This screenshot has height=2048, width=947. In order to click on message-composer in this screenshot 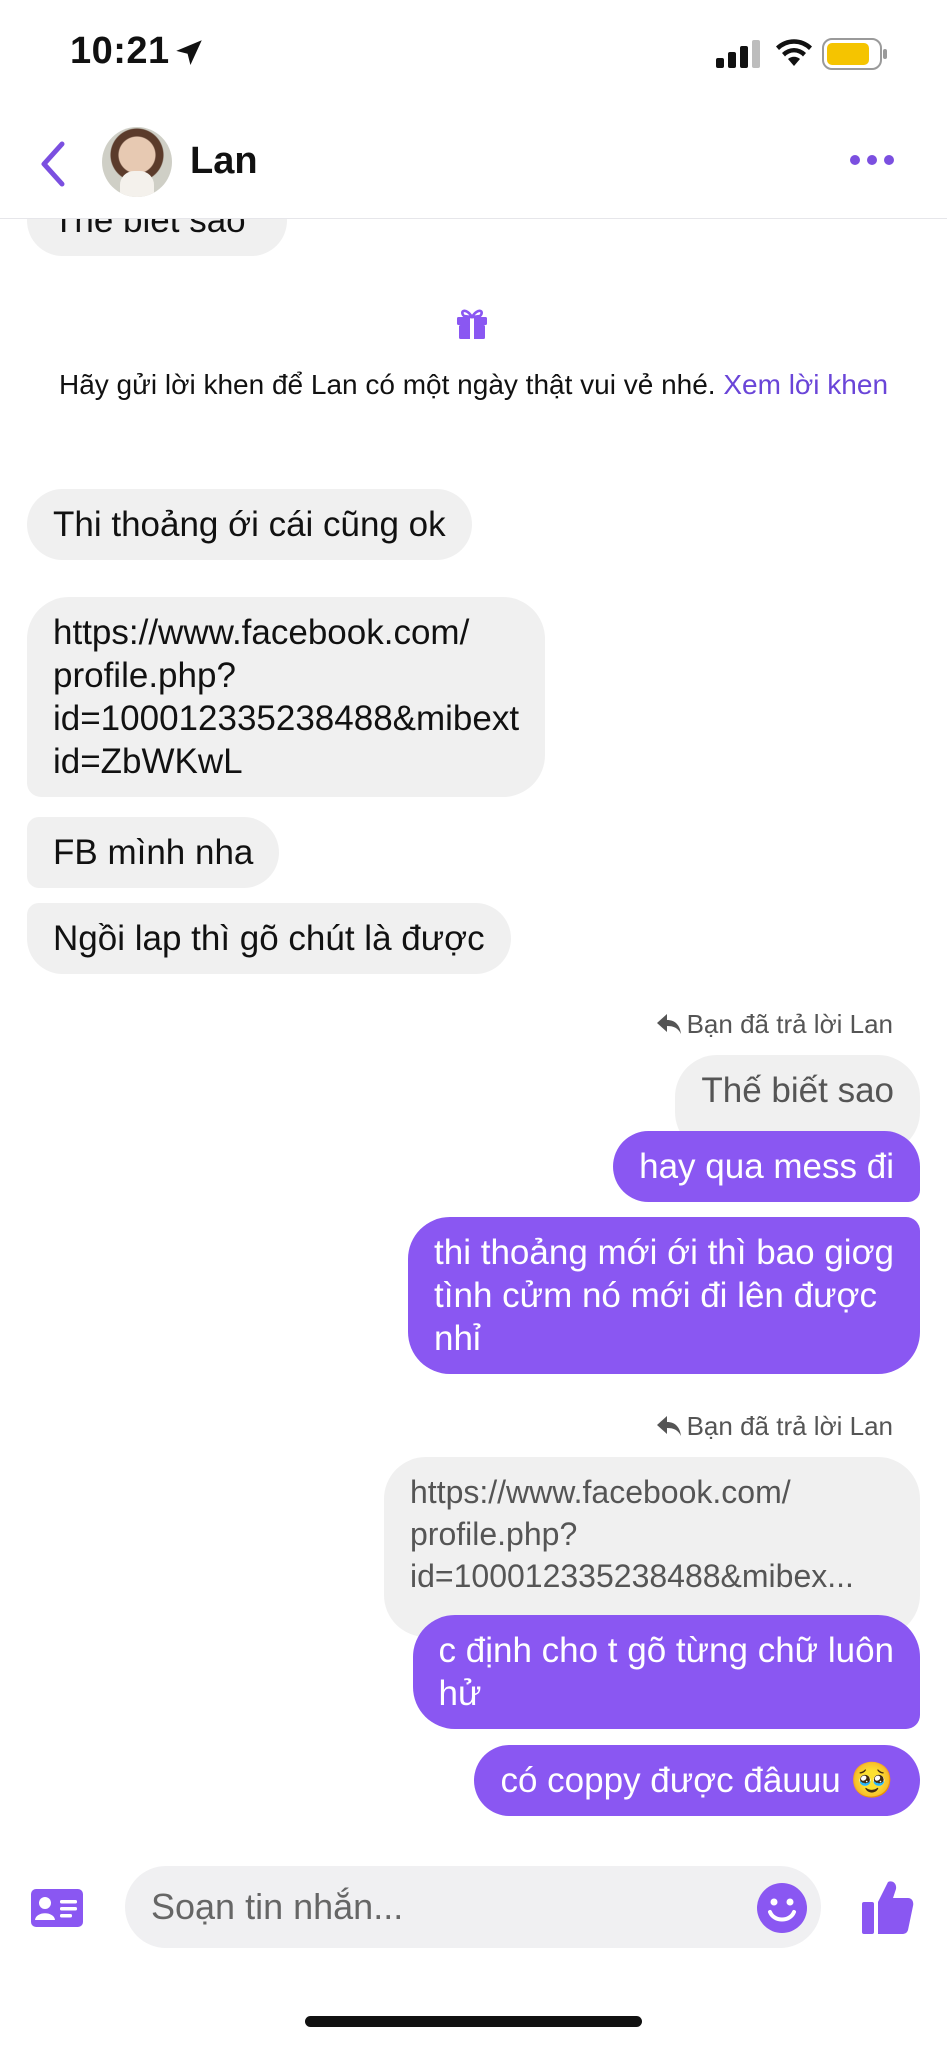, I will do `click(473, 1905)`.